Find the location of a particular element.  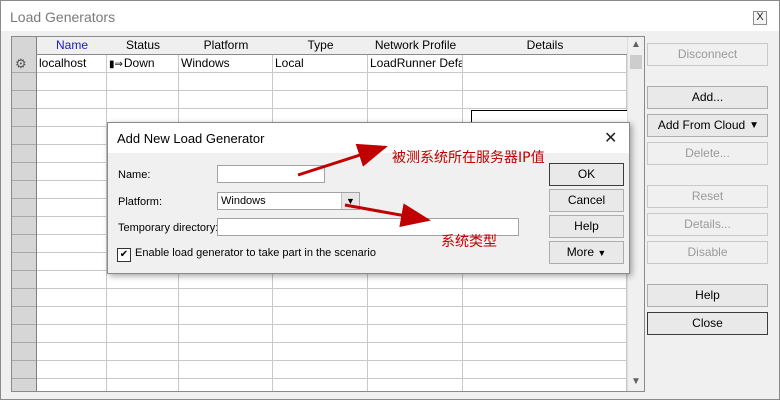

cell-platform: Windows is located at coordinates (226, 64).